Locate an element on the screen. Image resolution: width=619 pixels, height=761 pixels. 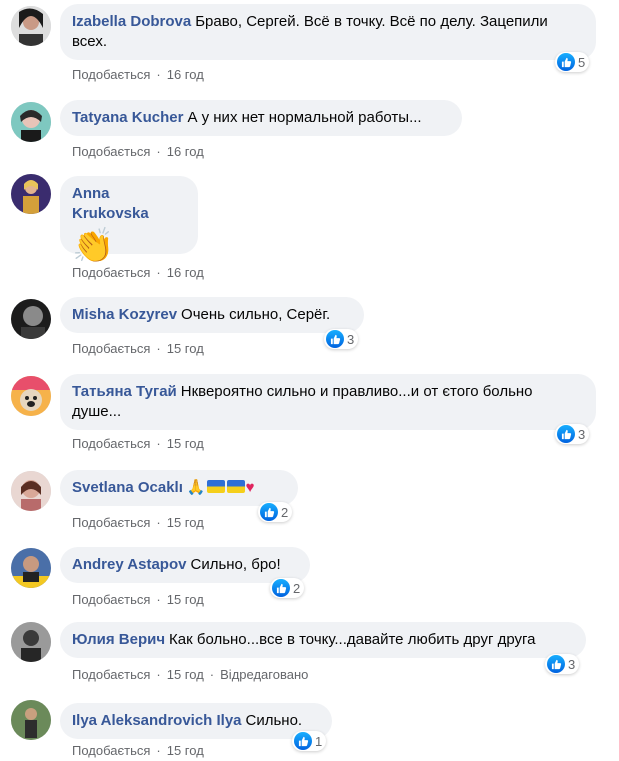
comment-bubble: Svetlana Ocaklı 🙏 ♥ is located at coordinates (179, 488).